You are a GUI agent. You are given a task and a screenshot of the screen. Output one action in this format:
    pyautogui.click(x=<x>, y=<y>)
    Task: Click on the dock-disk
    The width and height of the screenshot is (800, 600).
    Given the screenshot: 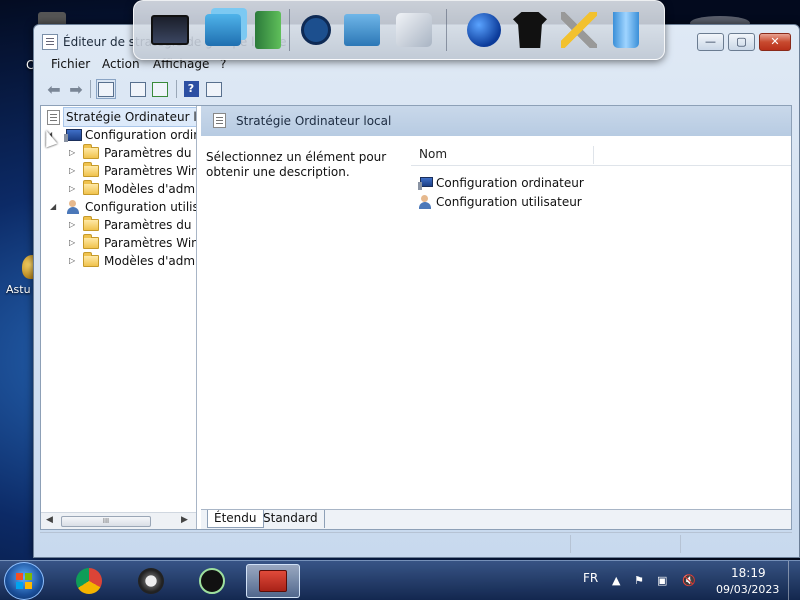 What is the action you would take?
    pyautogui.click(x=414, y=30)
    